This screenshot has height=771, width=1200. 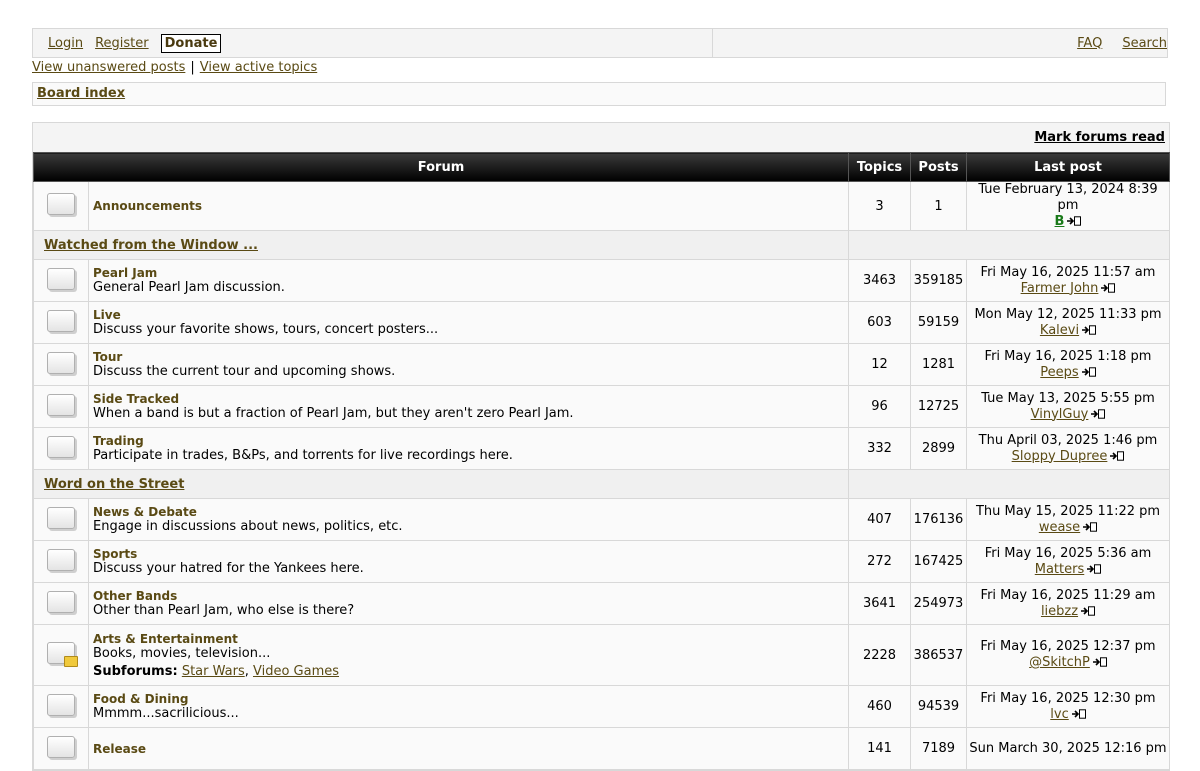 I want to click on forum-name-link: Pearl Jam, so click(x=468, y=273).